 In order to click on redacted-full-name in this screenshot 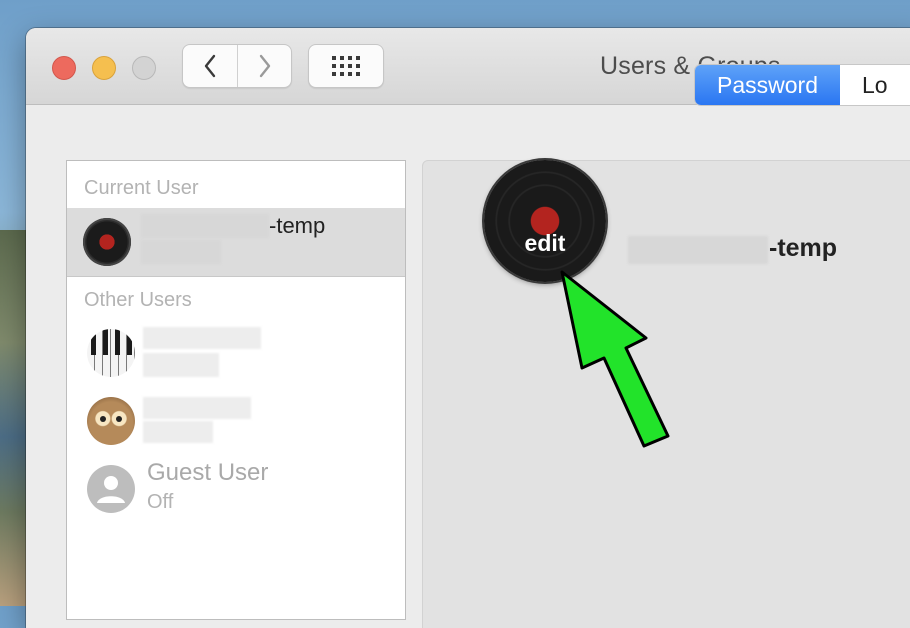, I will do `click(698, 250)`.